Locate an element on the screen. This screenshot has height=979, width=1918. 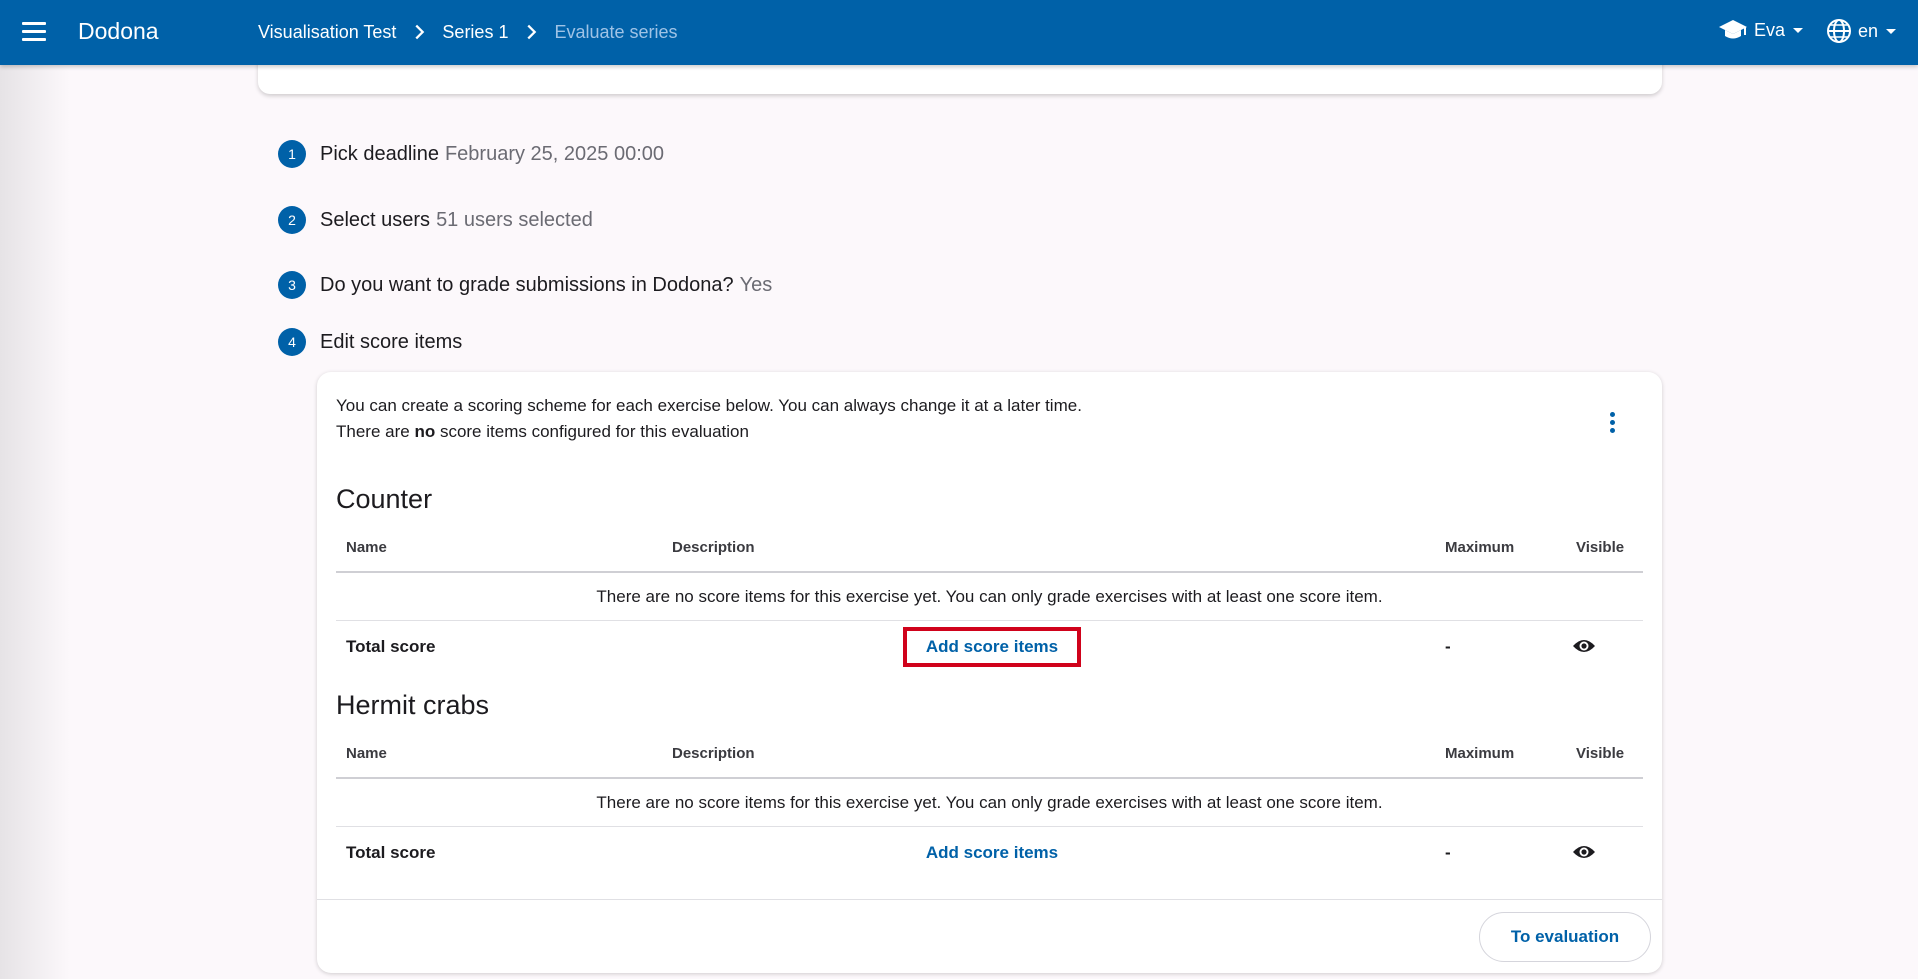
language-code: en is located at coordinates (1868, 30).